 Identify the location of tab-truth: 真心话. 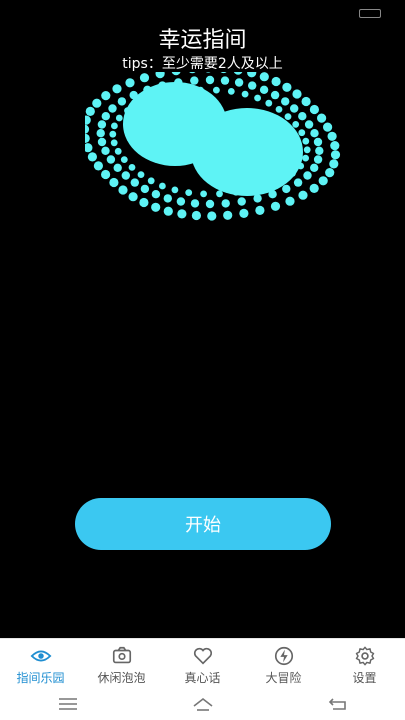
(202, 663).